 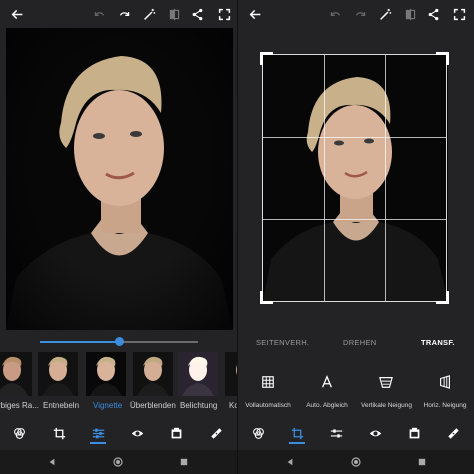 I want to click on effect-label: Vignette, so click(x=108, y=405).